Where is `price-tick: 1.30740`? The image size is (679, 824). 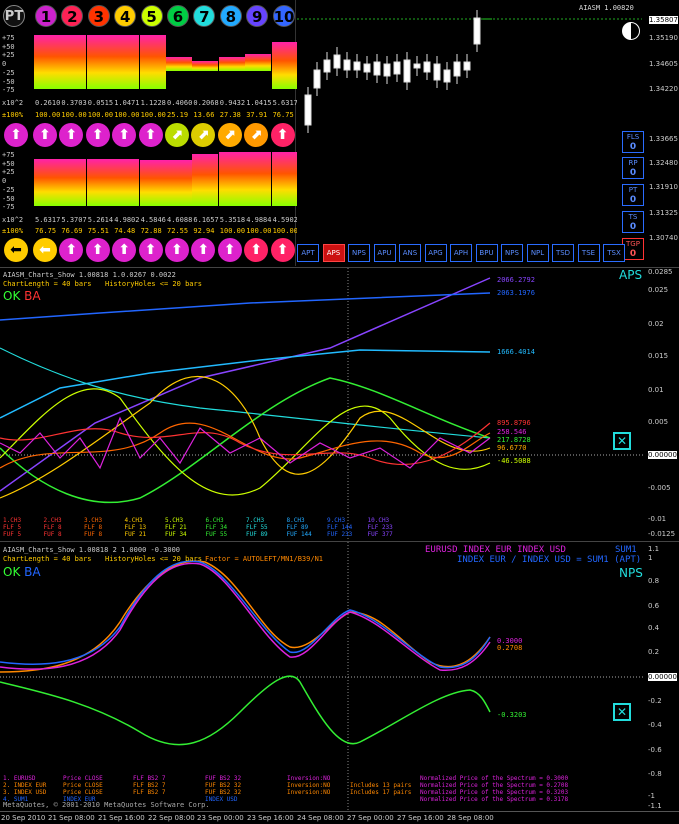 price-tick: 1.30740 is located at coordinates (663, 238).